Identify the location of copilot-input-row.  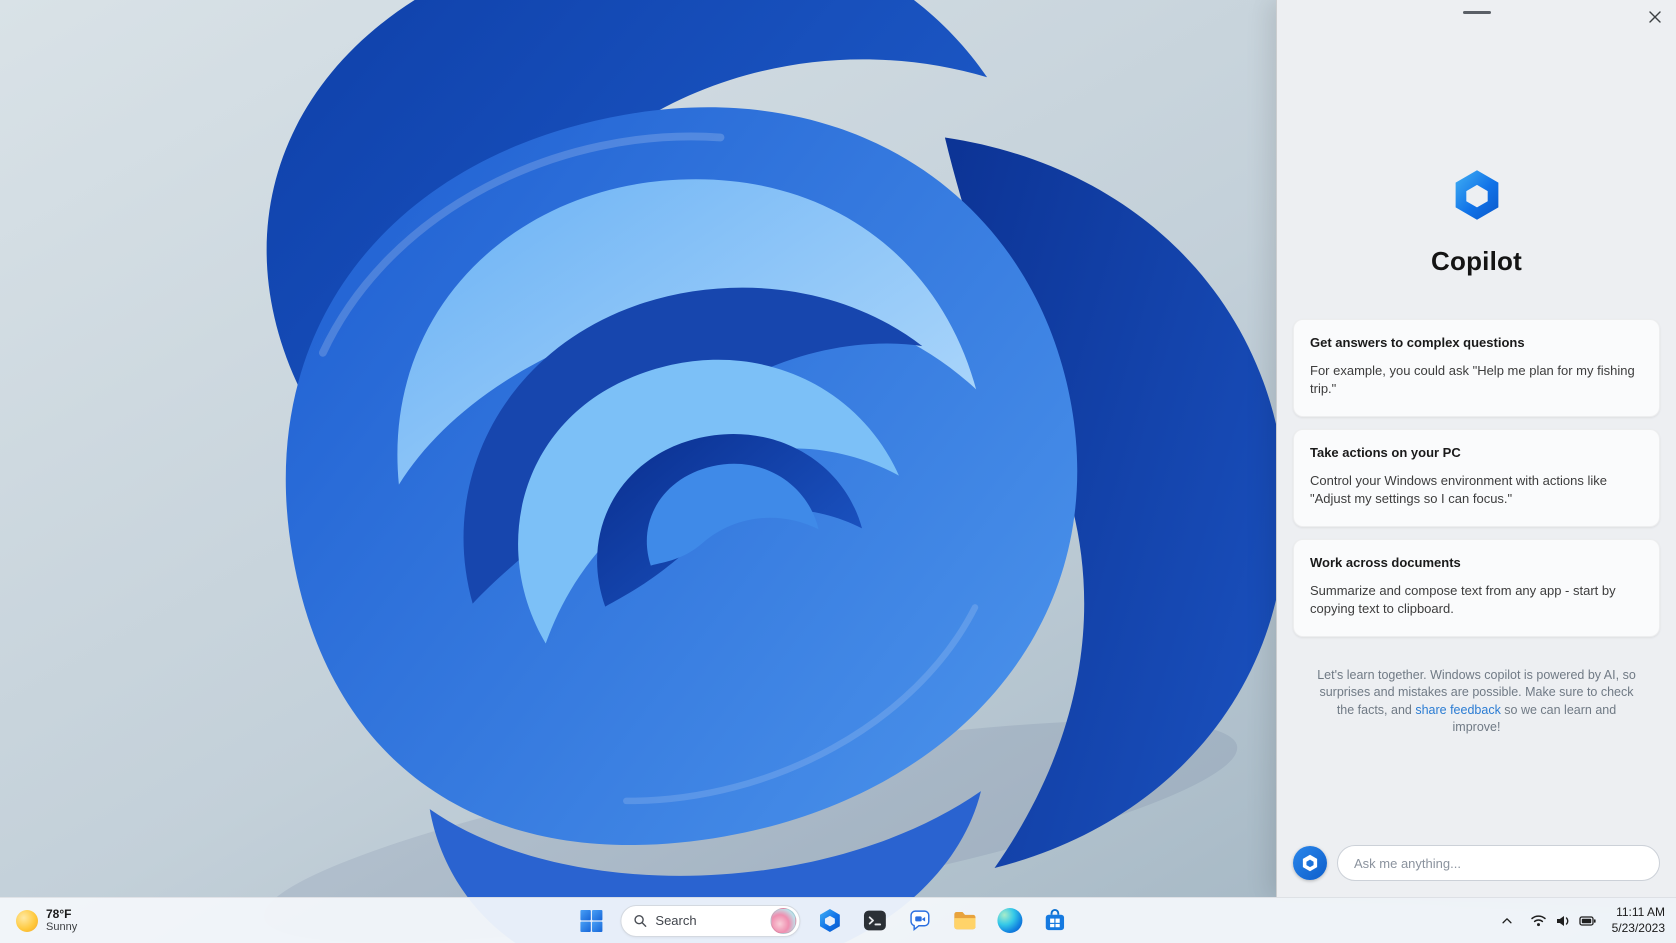
(1476, 871).